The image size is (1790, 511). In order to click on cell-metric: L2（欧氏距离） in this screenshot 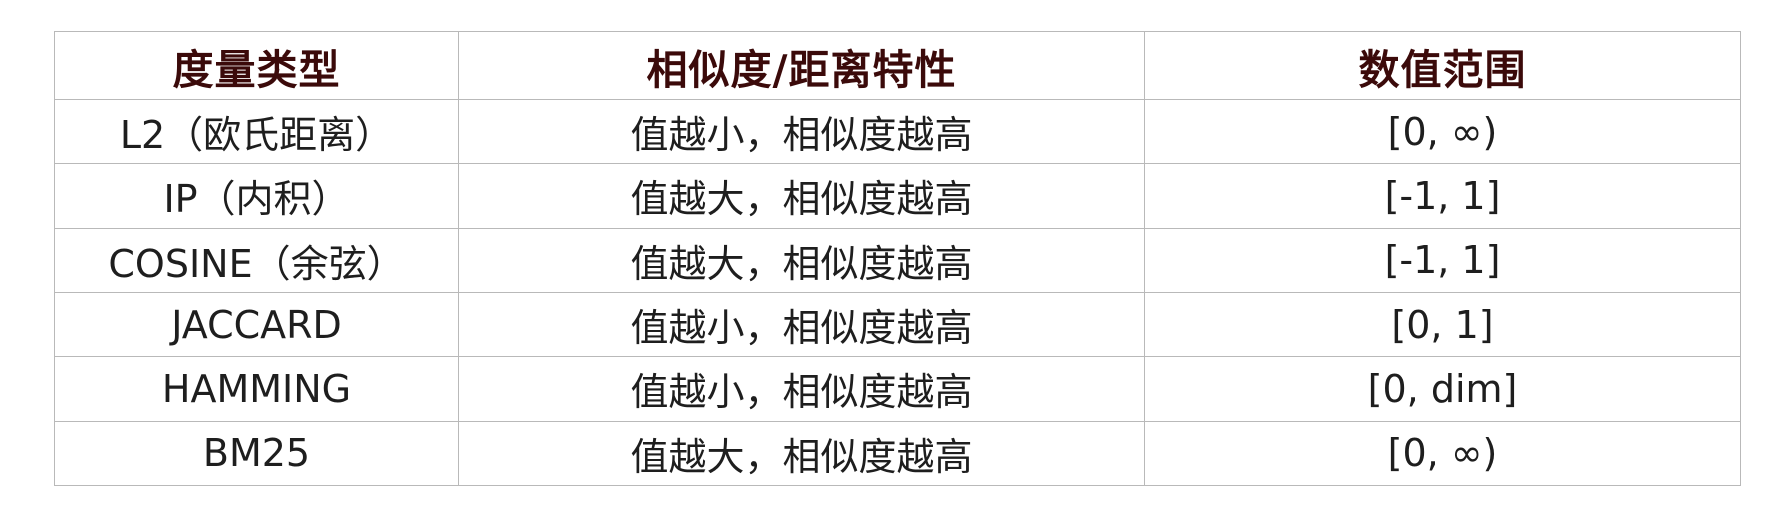, I will do `click(256, 131)`.